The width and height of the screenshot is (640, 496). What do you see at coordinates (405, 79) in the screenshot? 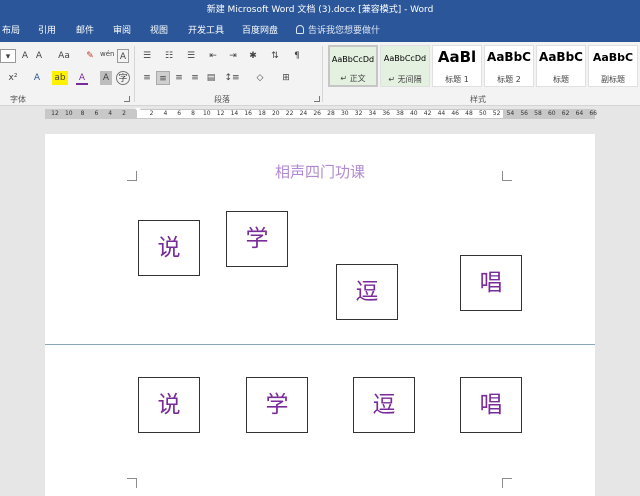
I see `style-name: ↵ 无间隔` at bounding box center [405, 79].